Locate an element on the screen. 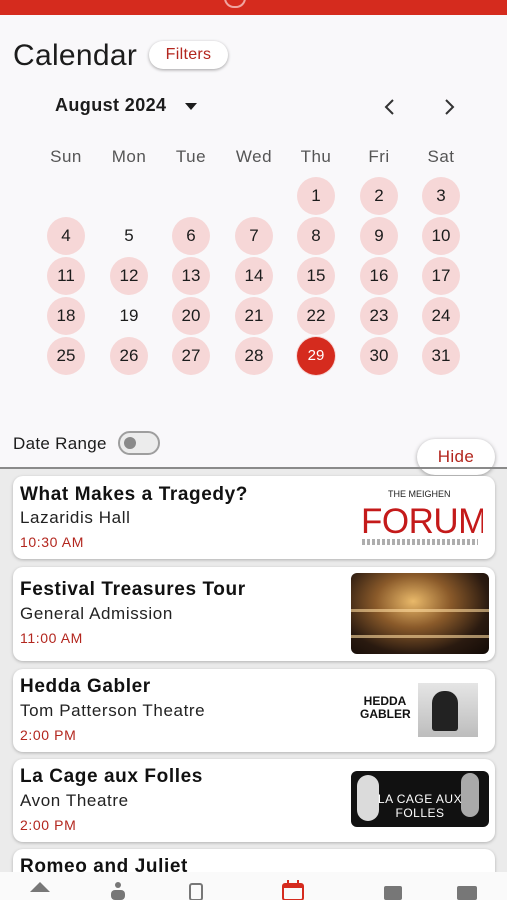  panel-divider is located at coordinates (253, 468).